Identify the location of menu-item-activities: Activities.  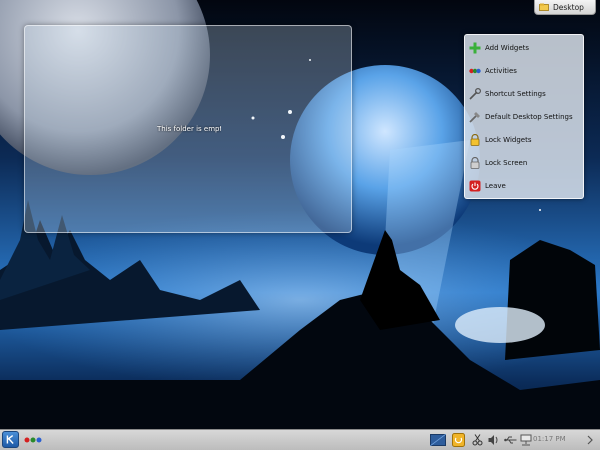
(525, 71).